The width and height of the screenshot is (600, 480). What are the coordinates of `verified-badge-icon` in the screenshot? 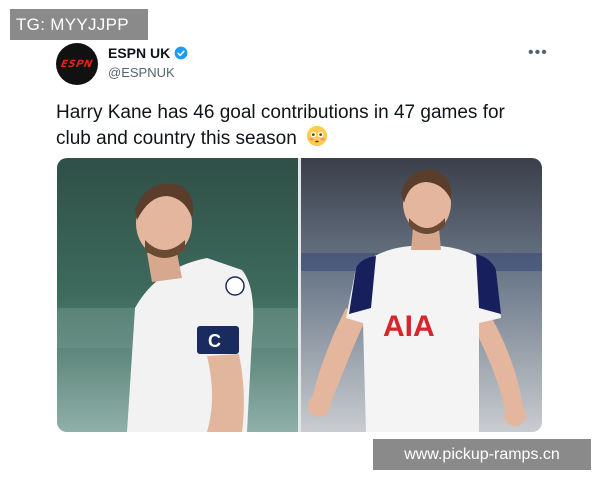 It's located at (181, 53).